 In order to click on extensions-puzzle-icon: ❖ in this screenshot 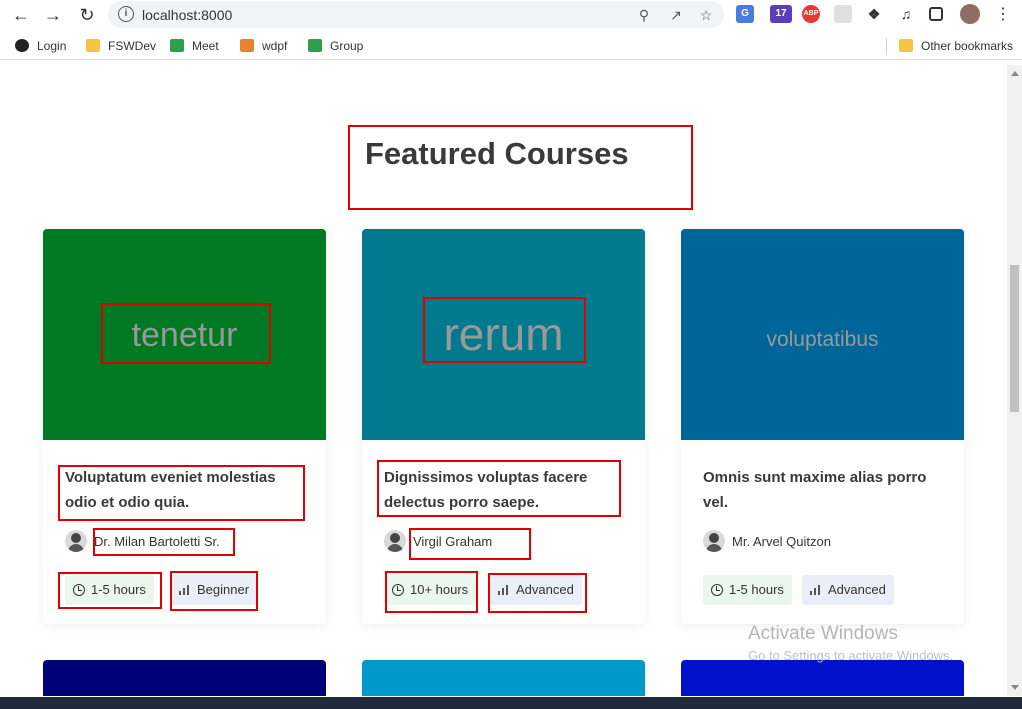, I will do `click(874, 14)`.